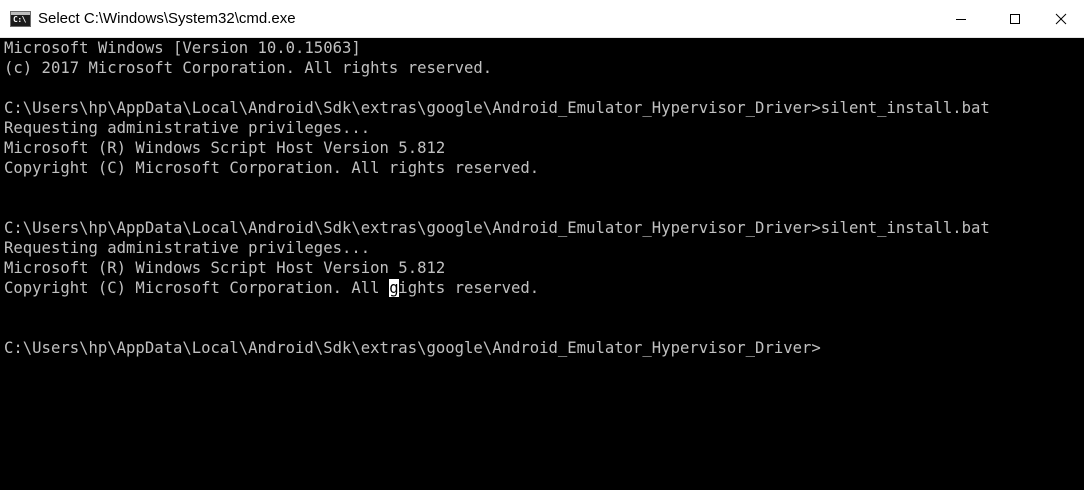 This screenshot has height=490, width=1084. Describe the element at coordinates (182, 48) in the screenshot. I see `console-line: Microsoft Windows [Version 10.0.15063]` at that location.